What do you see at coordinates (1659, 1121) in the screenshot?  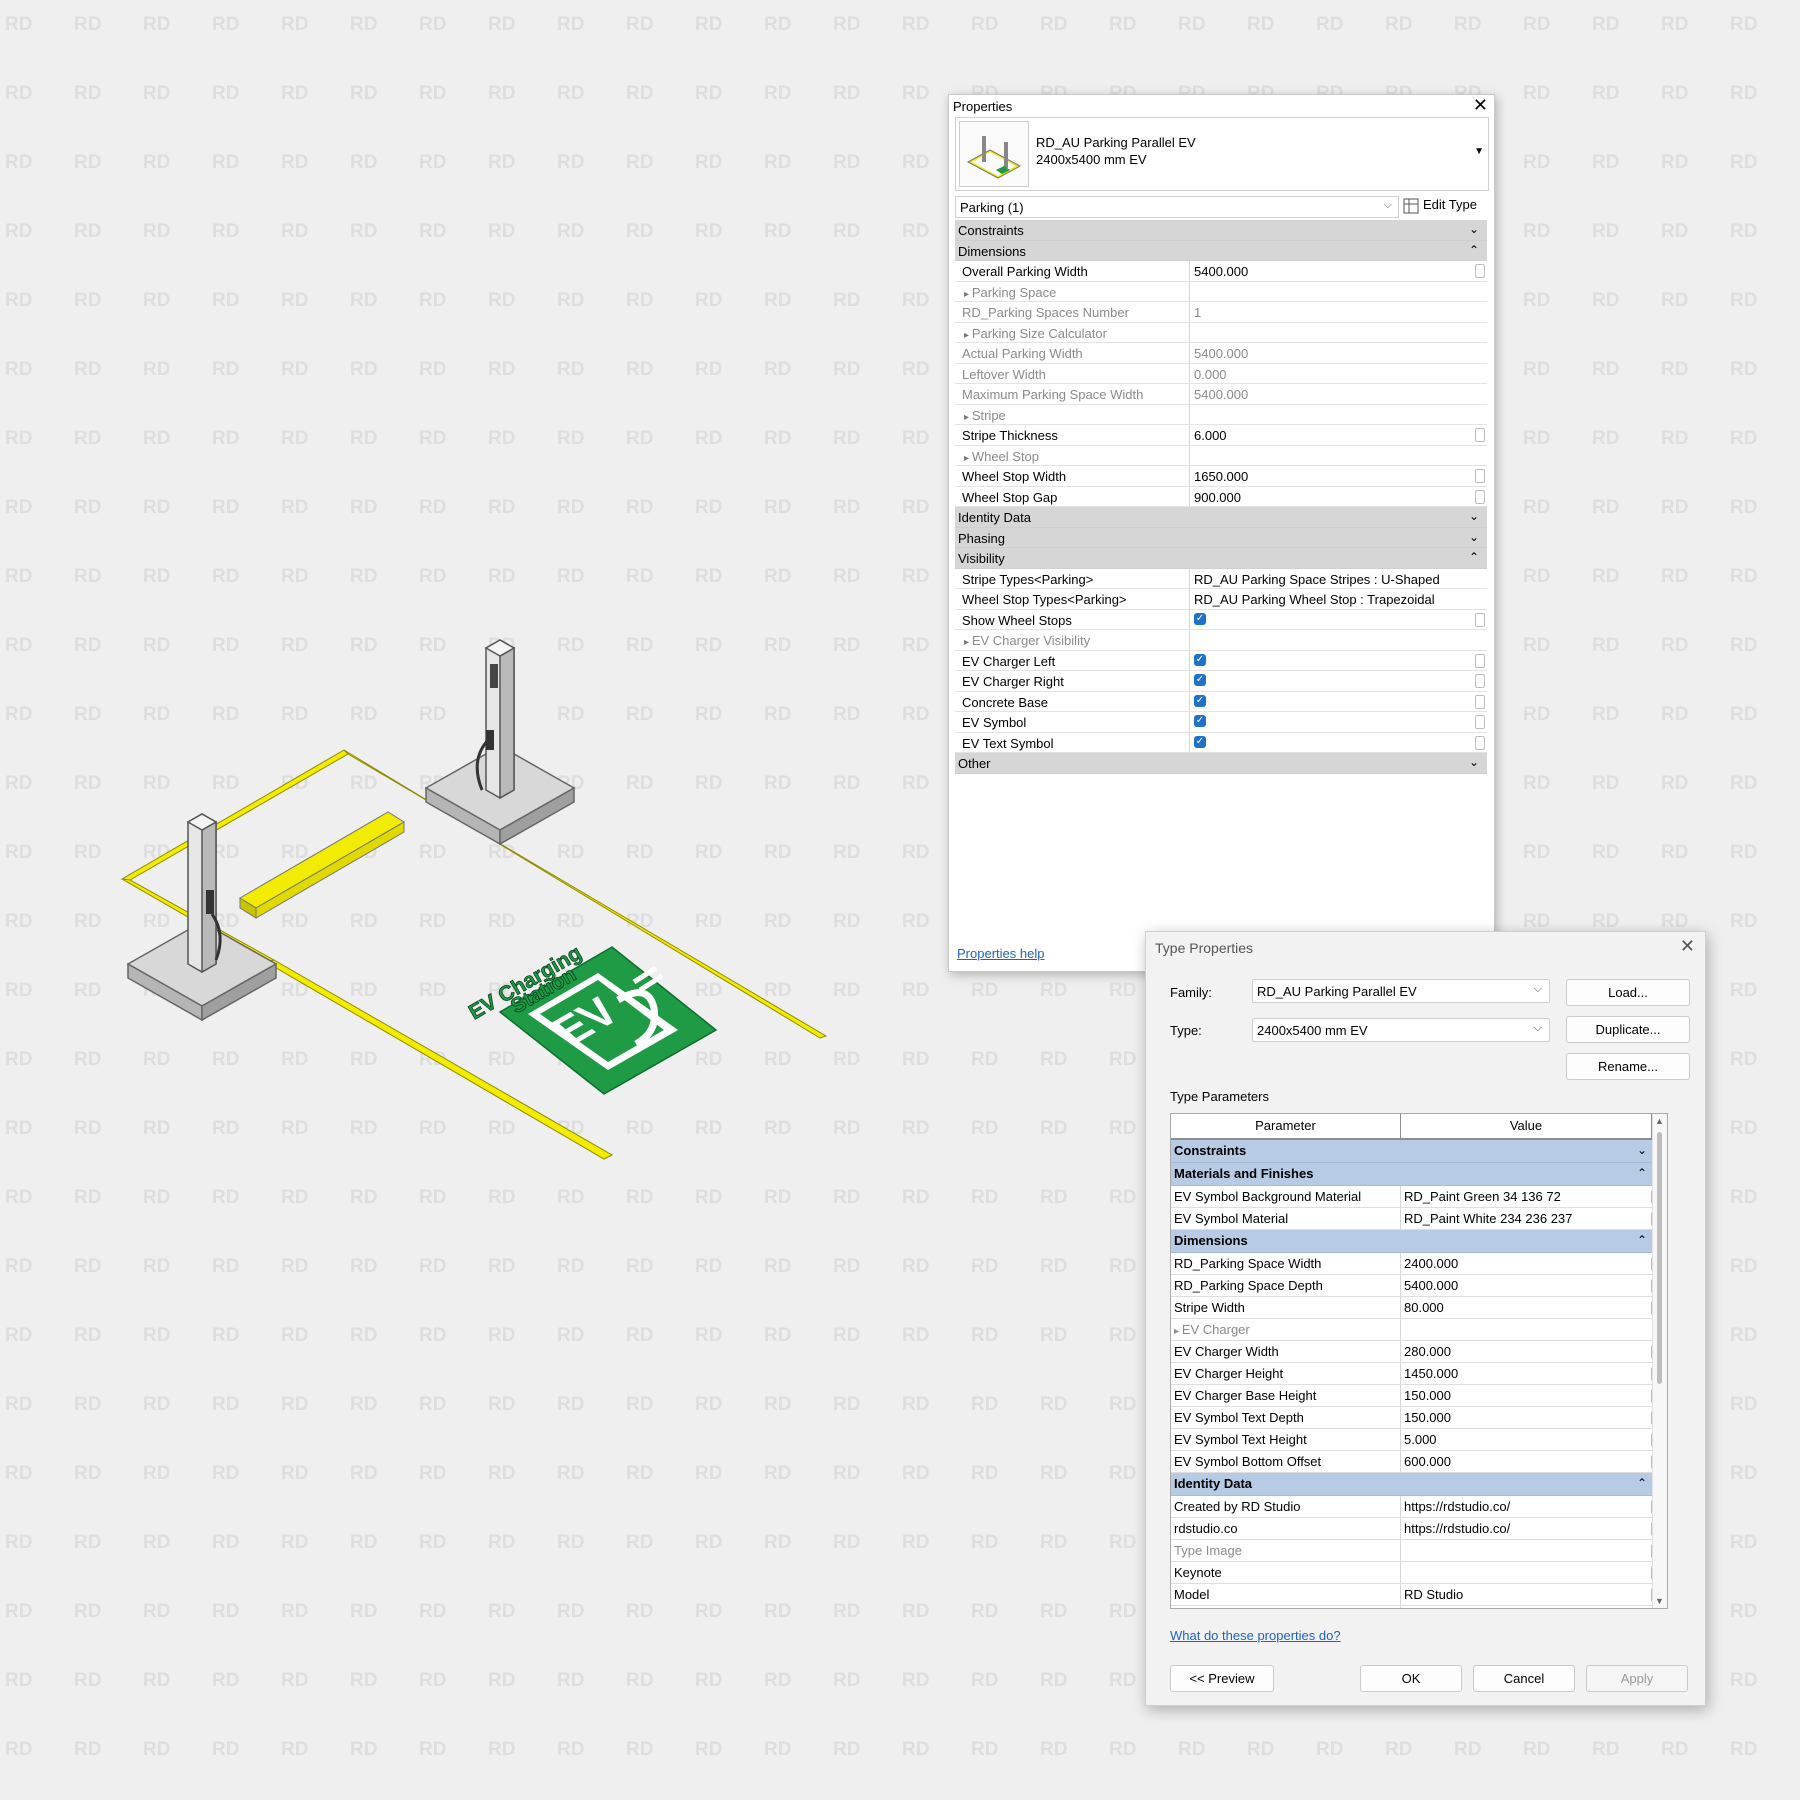 I see `scroll-up-icon: ▲` at bounding box center [1659, 1121].